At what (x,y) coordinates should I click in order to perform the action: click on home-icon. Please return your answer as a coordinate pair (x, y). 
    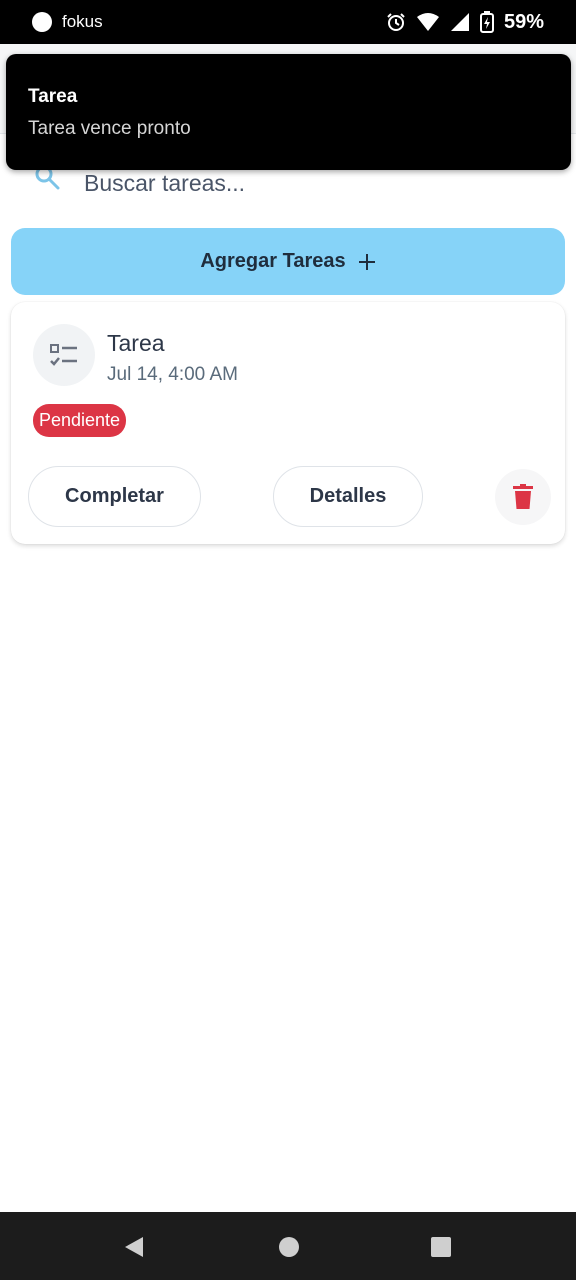
    Looking at the image, I should click on (289, 1247).